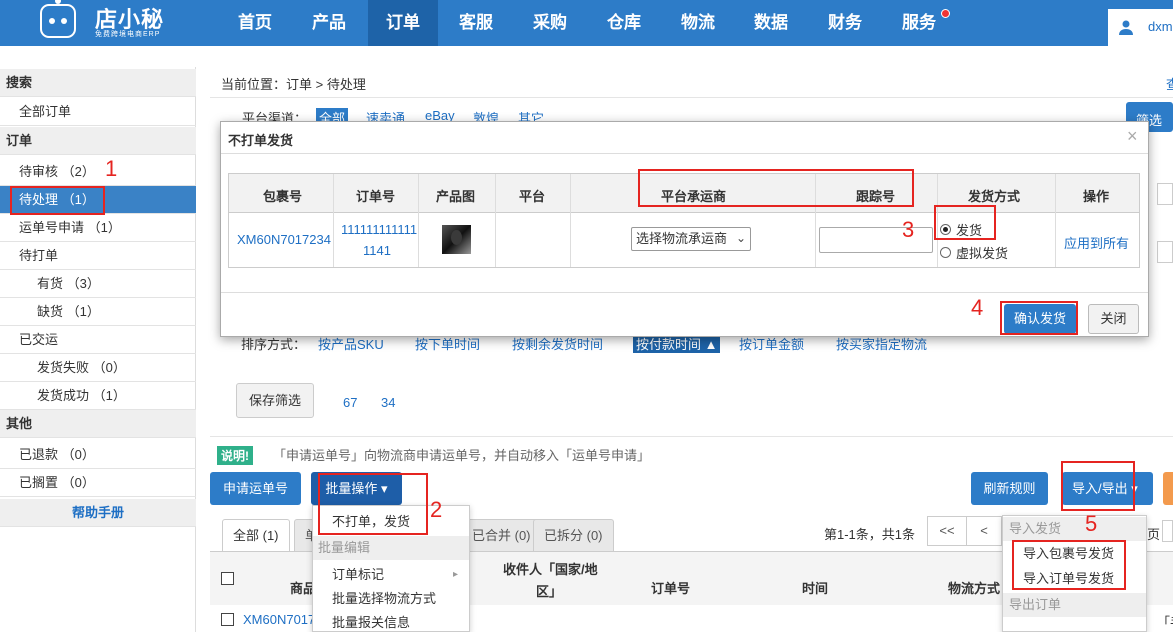 The image size is (1173, 632). What do you see at coordinates (502, 535) in the screenshot?
I see `tab-merged: 已合并 (0)` at bounding box center [502, 535].